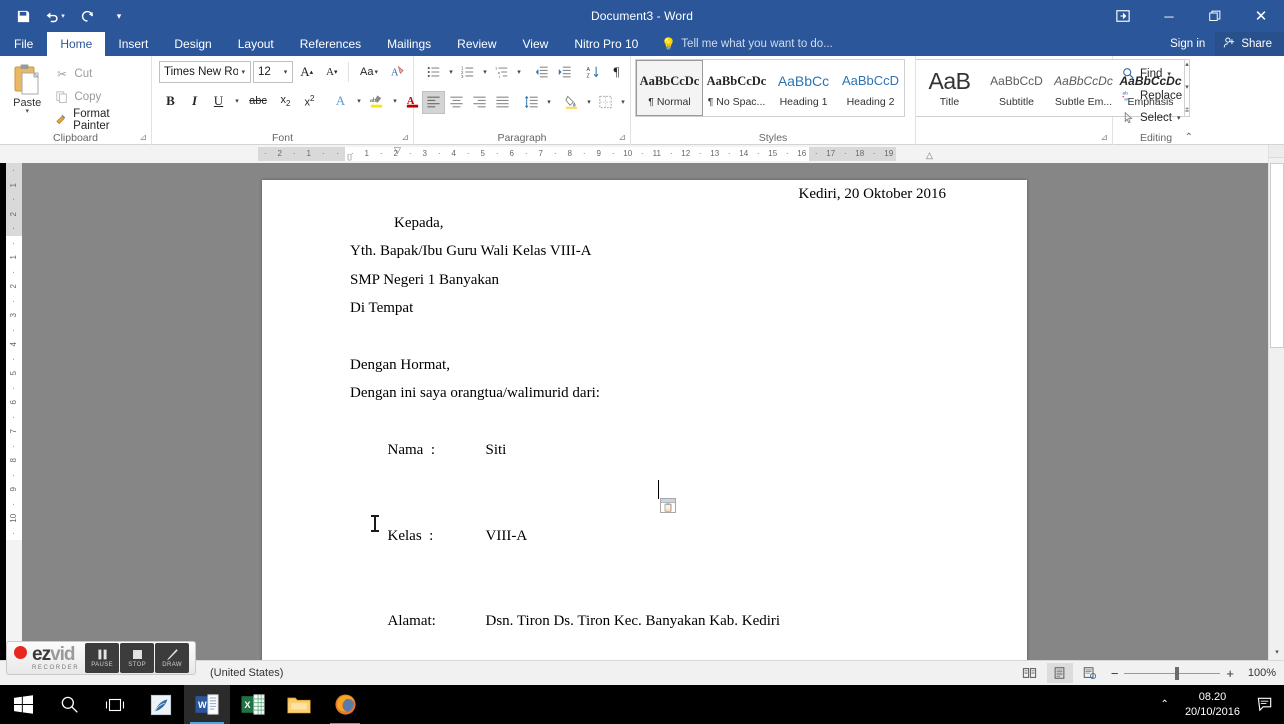 This screenshot has height=724, width=1284. Describe the element at coordinates (1169, 16) in the screenshot. I see `minimize-button: ─` at that location.